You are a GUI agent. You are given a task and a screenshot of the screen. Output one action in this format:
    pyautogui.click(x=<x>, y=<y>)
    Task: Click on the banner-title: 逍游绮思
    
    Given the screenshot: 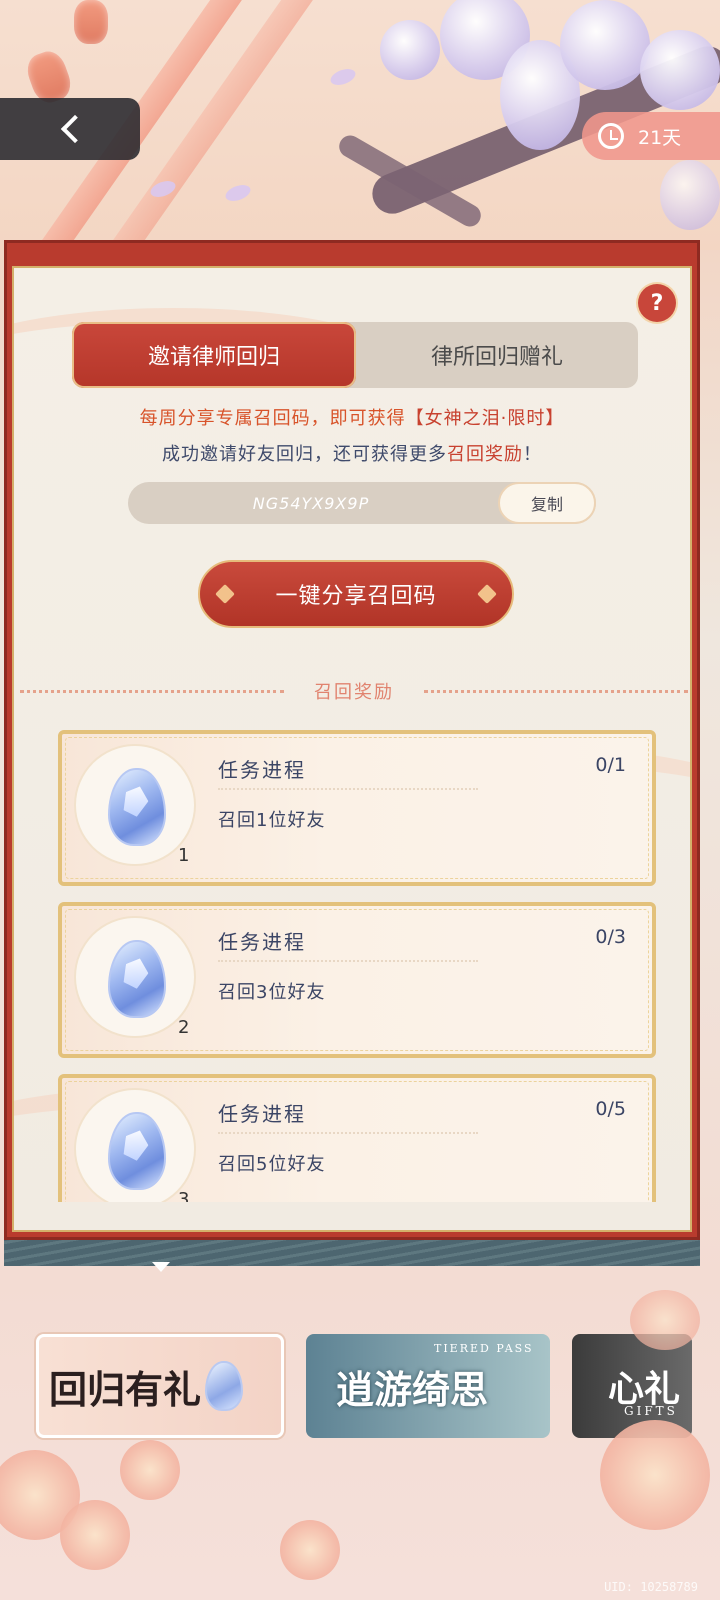 What is the action you would take?
    pyautogui.click(x=412, y=1389)
    